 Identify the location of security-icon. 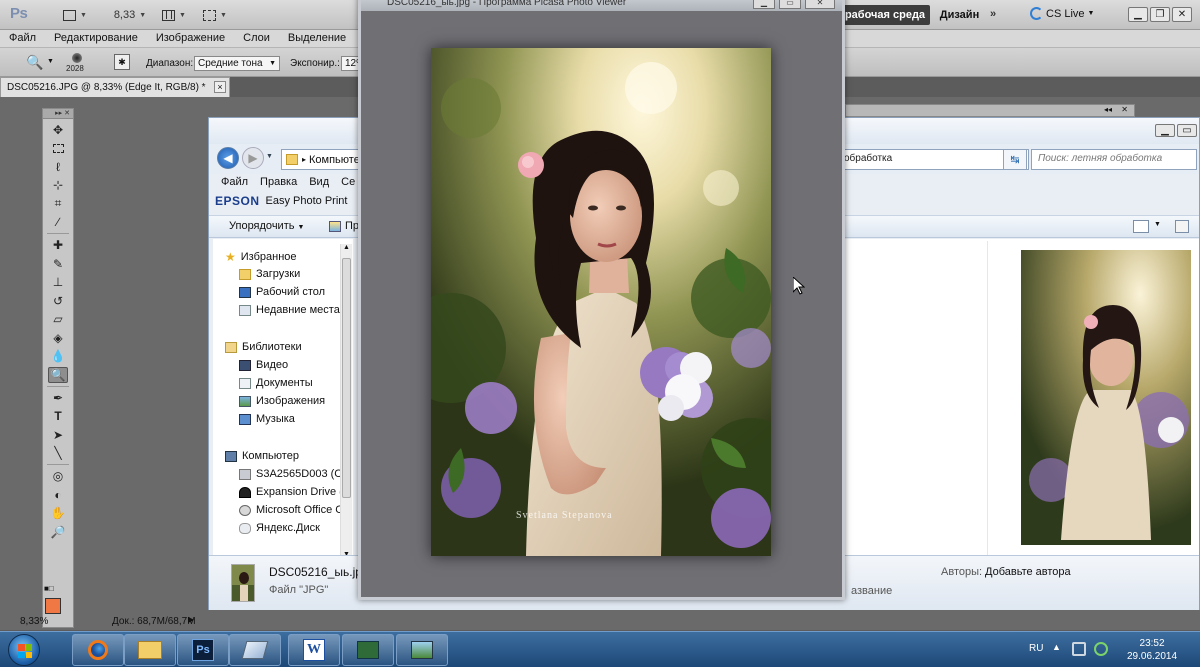
(1101, 649).